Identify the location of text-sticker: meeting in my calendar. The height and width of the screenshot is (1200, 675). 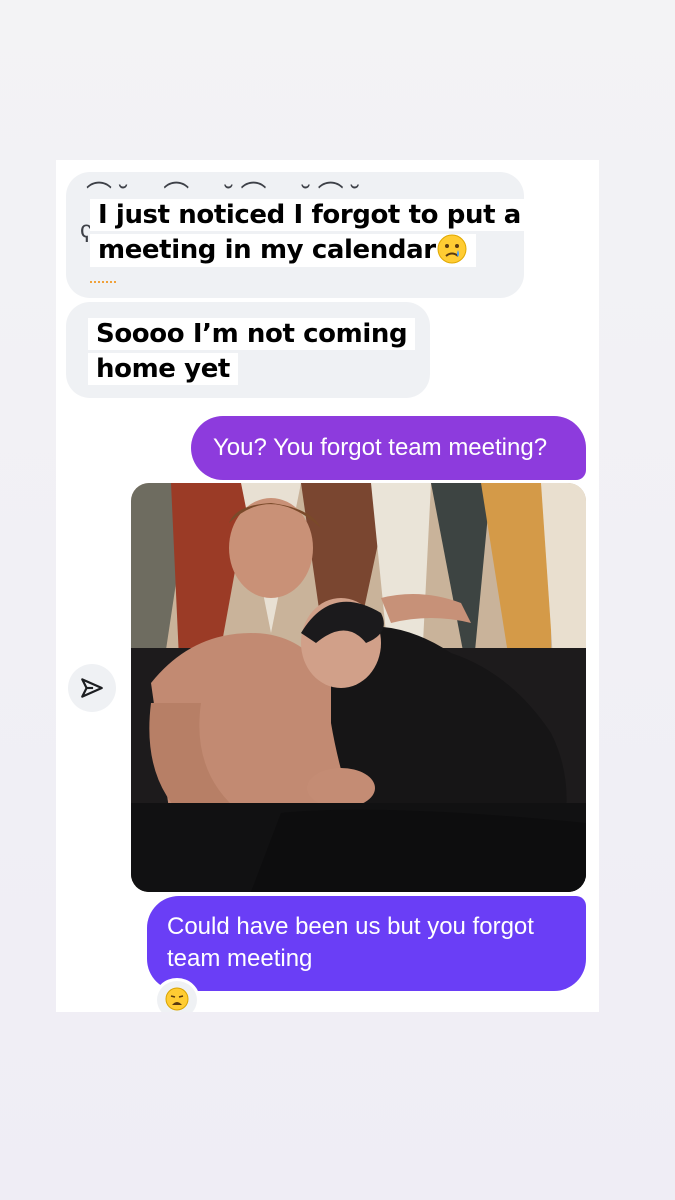
(283, 250).